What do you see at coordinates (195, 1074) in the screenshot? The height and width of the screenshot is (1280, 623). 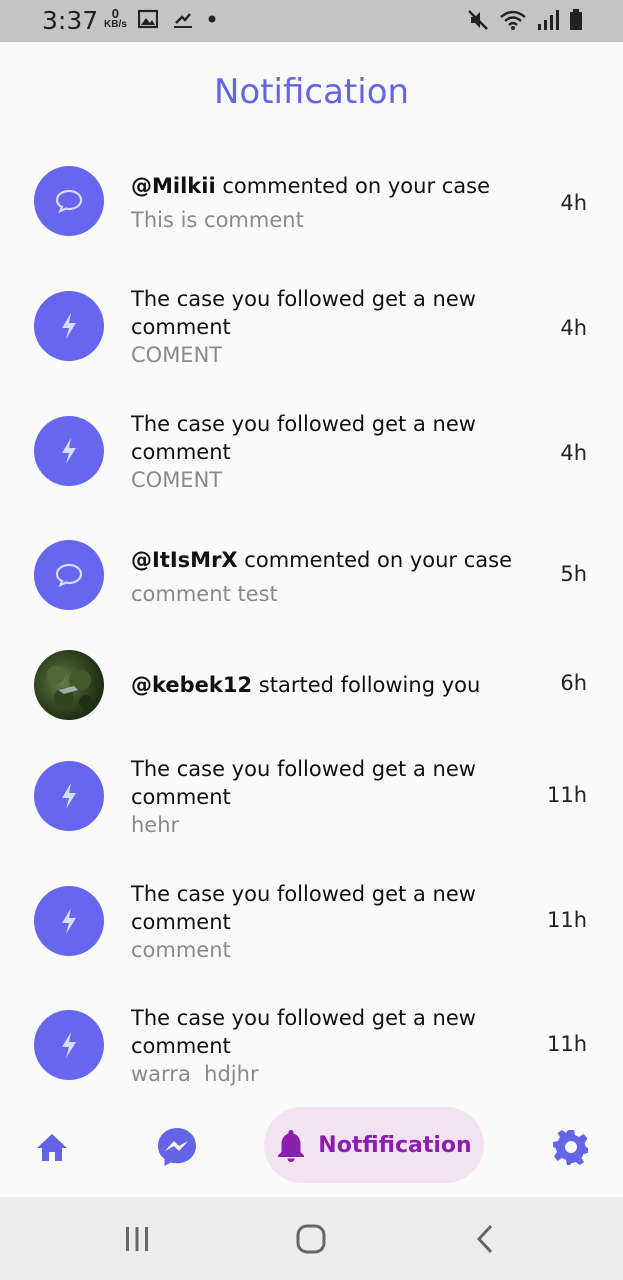 I see `notification-detail: warra hdjhr` at bounding box center [195, 1074].